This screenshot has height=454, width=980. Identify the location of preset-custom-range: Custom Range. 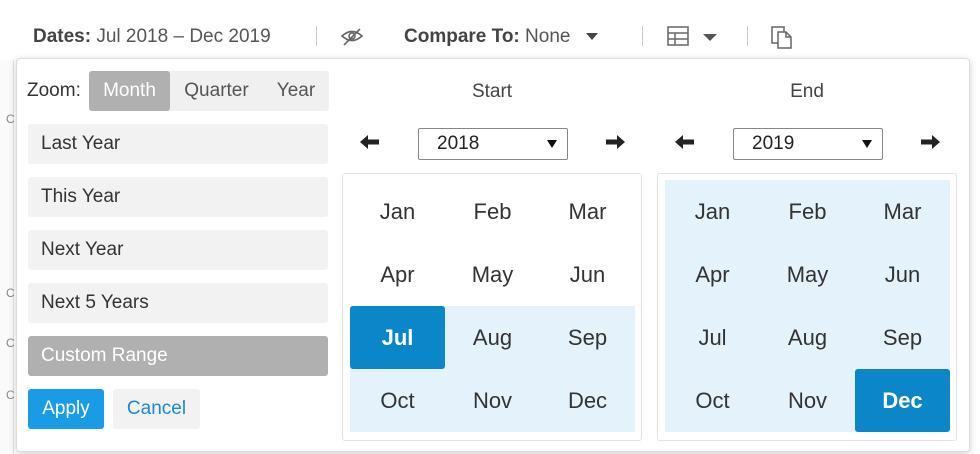
(178, 356).